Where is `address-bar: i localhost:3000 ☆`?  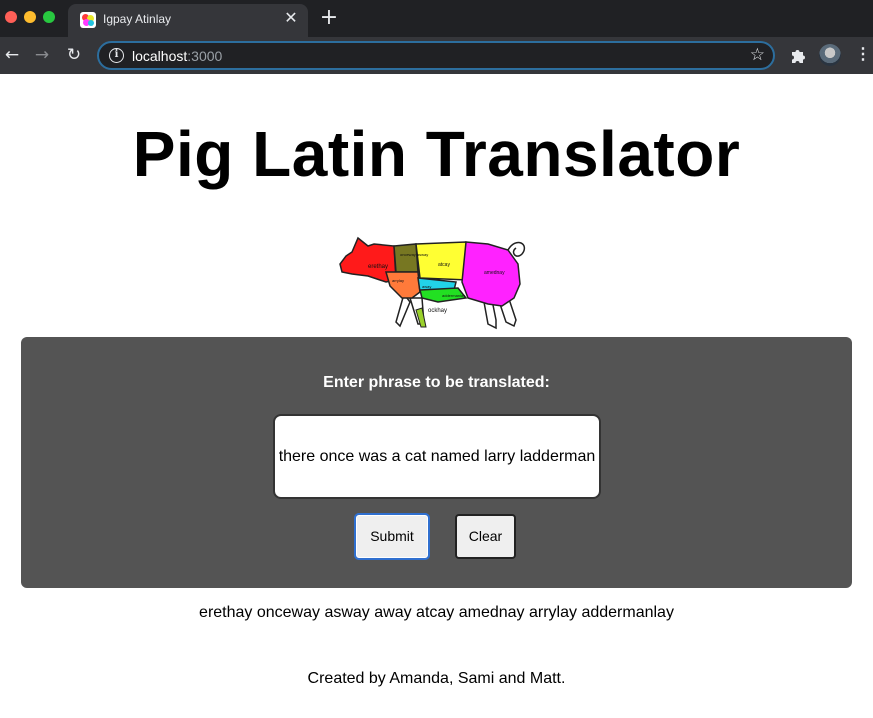
address-bar: i localhost:3000 ☆ is located at coordinates (436, 55).